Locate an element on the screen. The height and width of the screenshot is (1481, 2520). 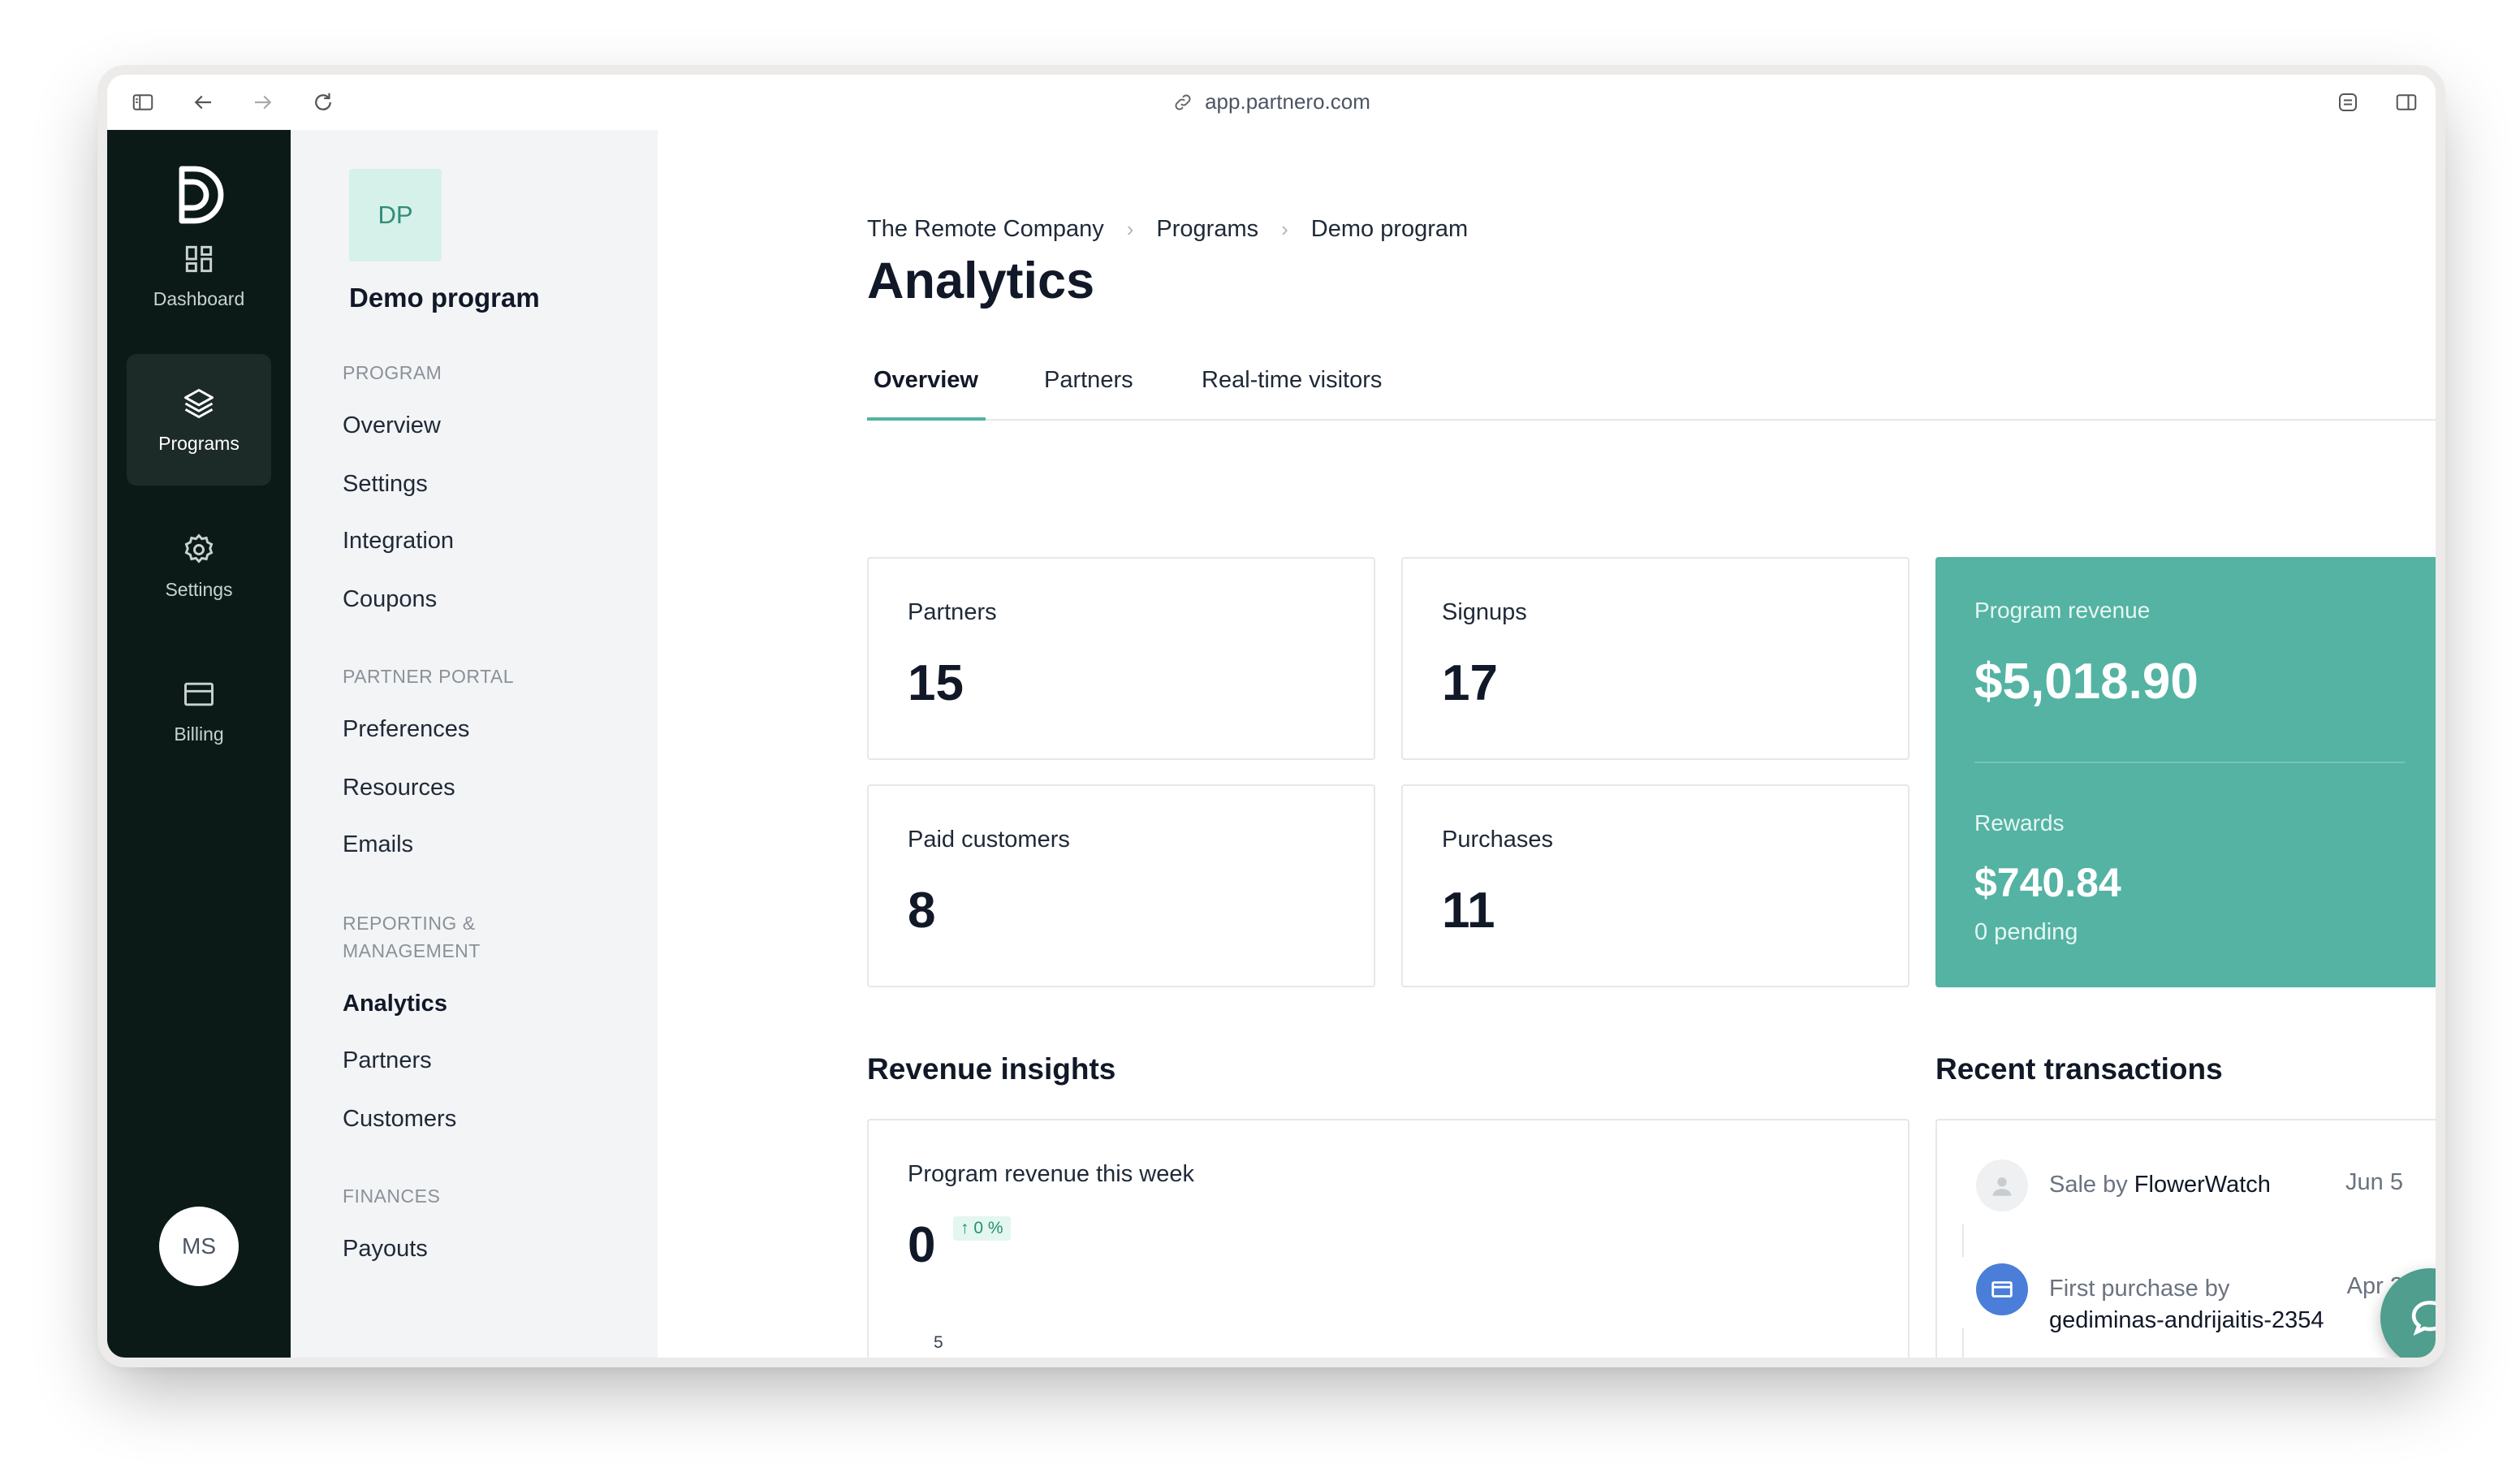
transaction-date: Jun 5 is located at coordinates (2374, 1182).